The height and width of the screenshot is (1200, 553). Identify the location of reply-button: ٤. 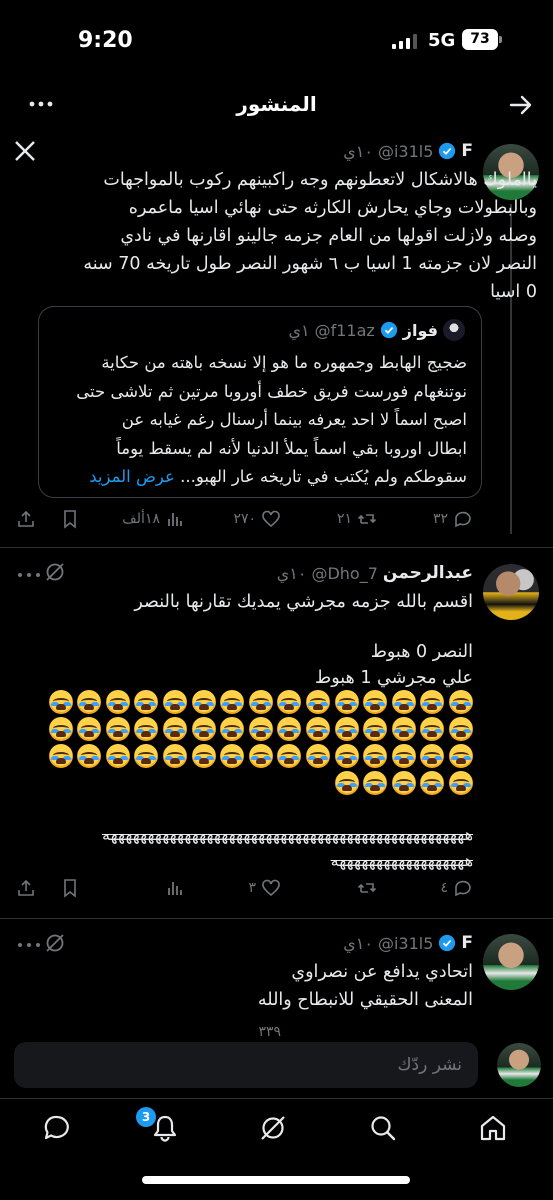
(456, 888).